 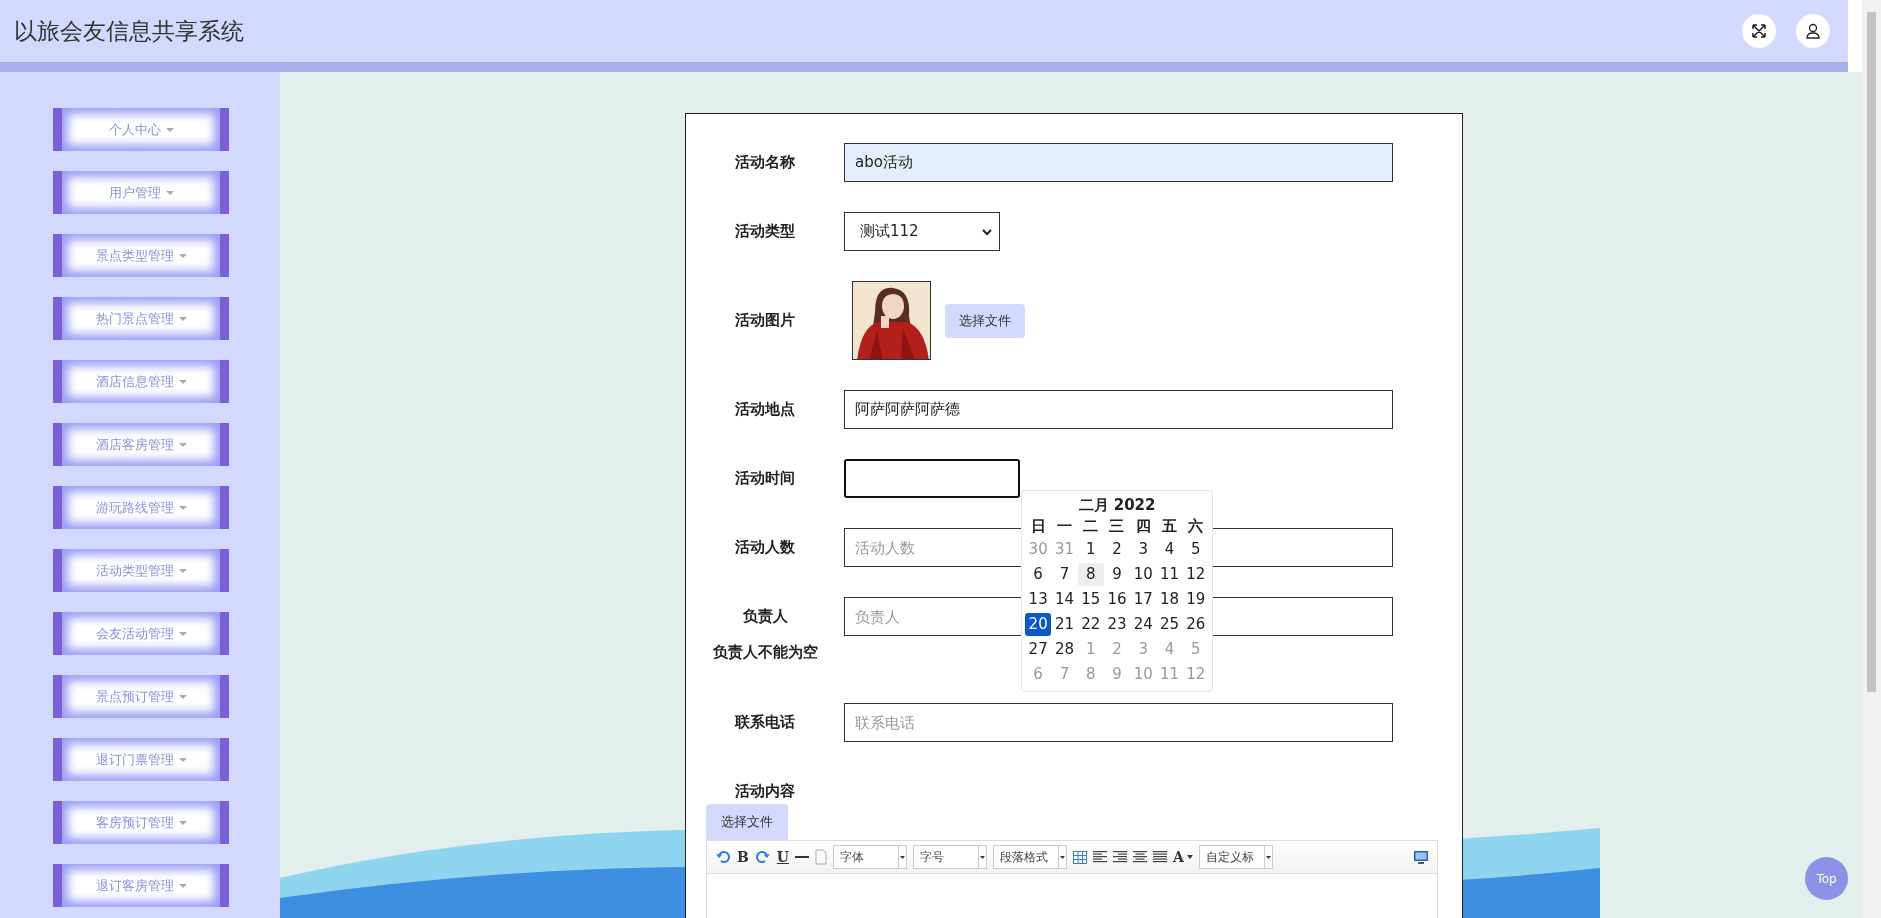 What do you see at coordinates (765, 162) in the screenshot?
I see `field-label: 活动名称` at bounding box center [765, 162].